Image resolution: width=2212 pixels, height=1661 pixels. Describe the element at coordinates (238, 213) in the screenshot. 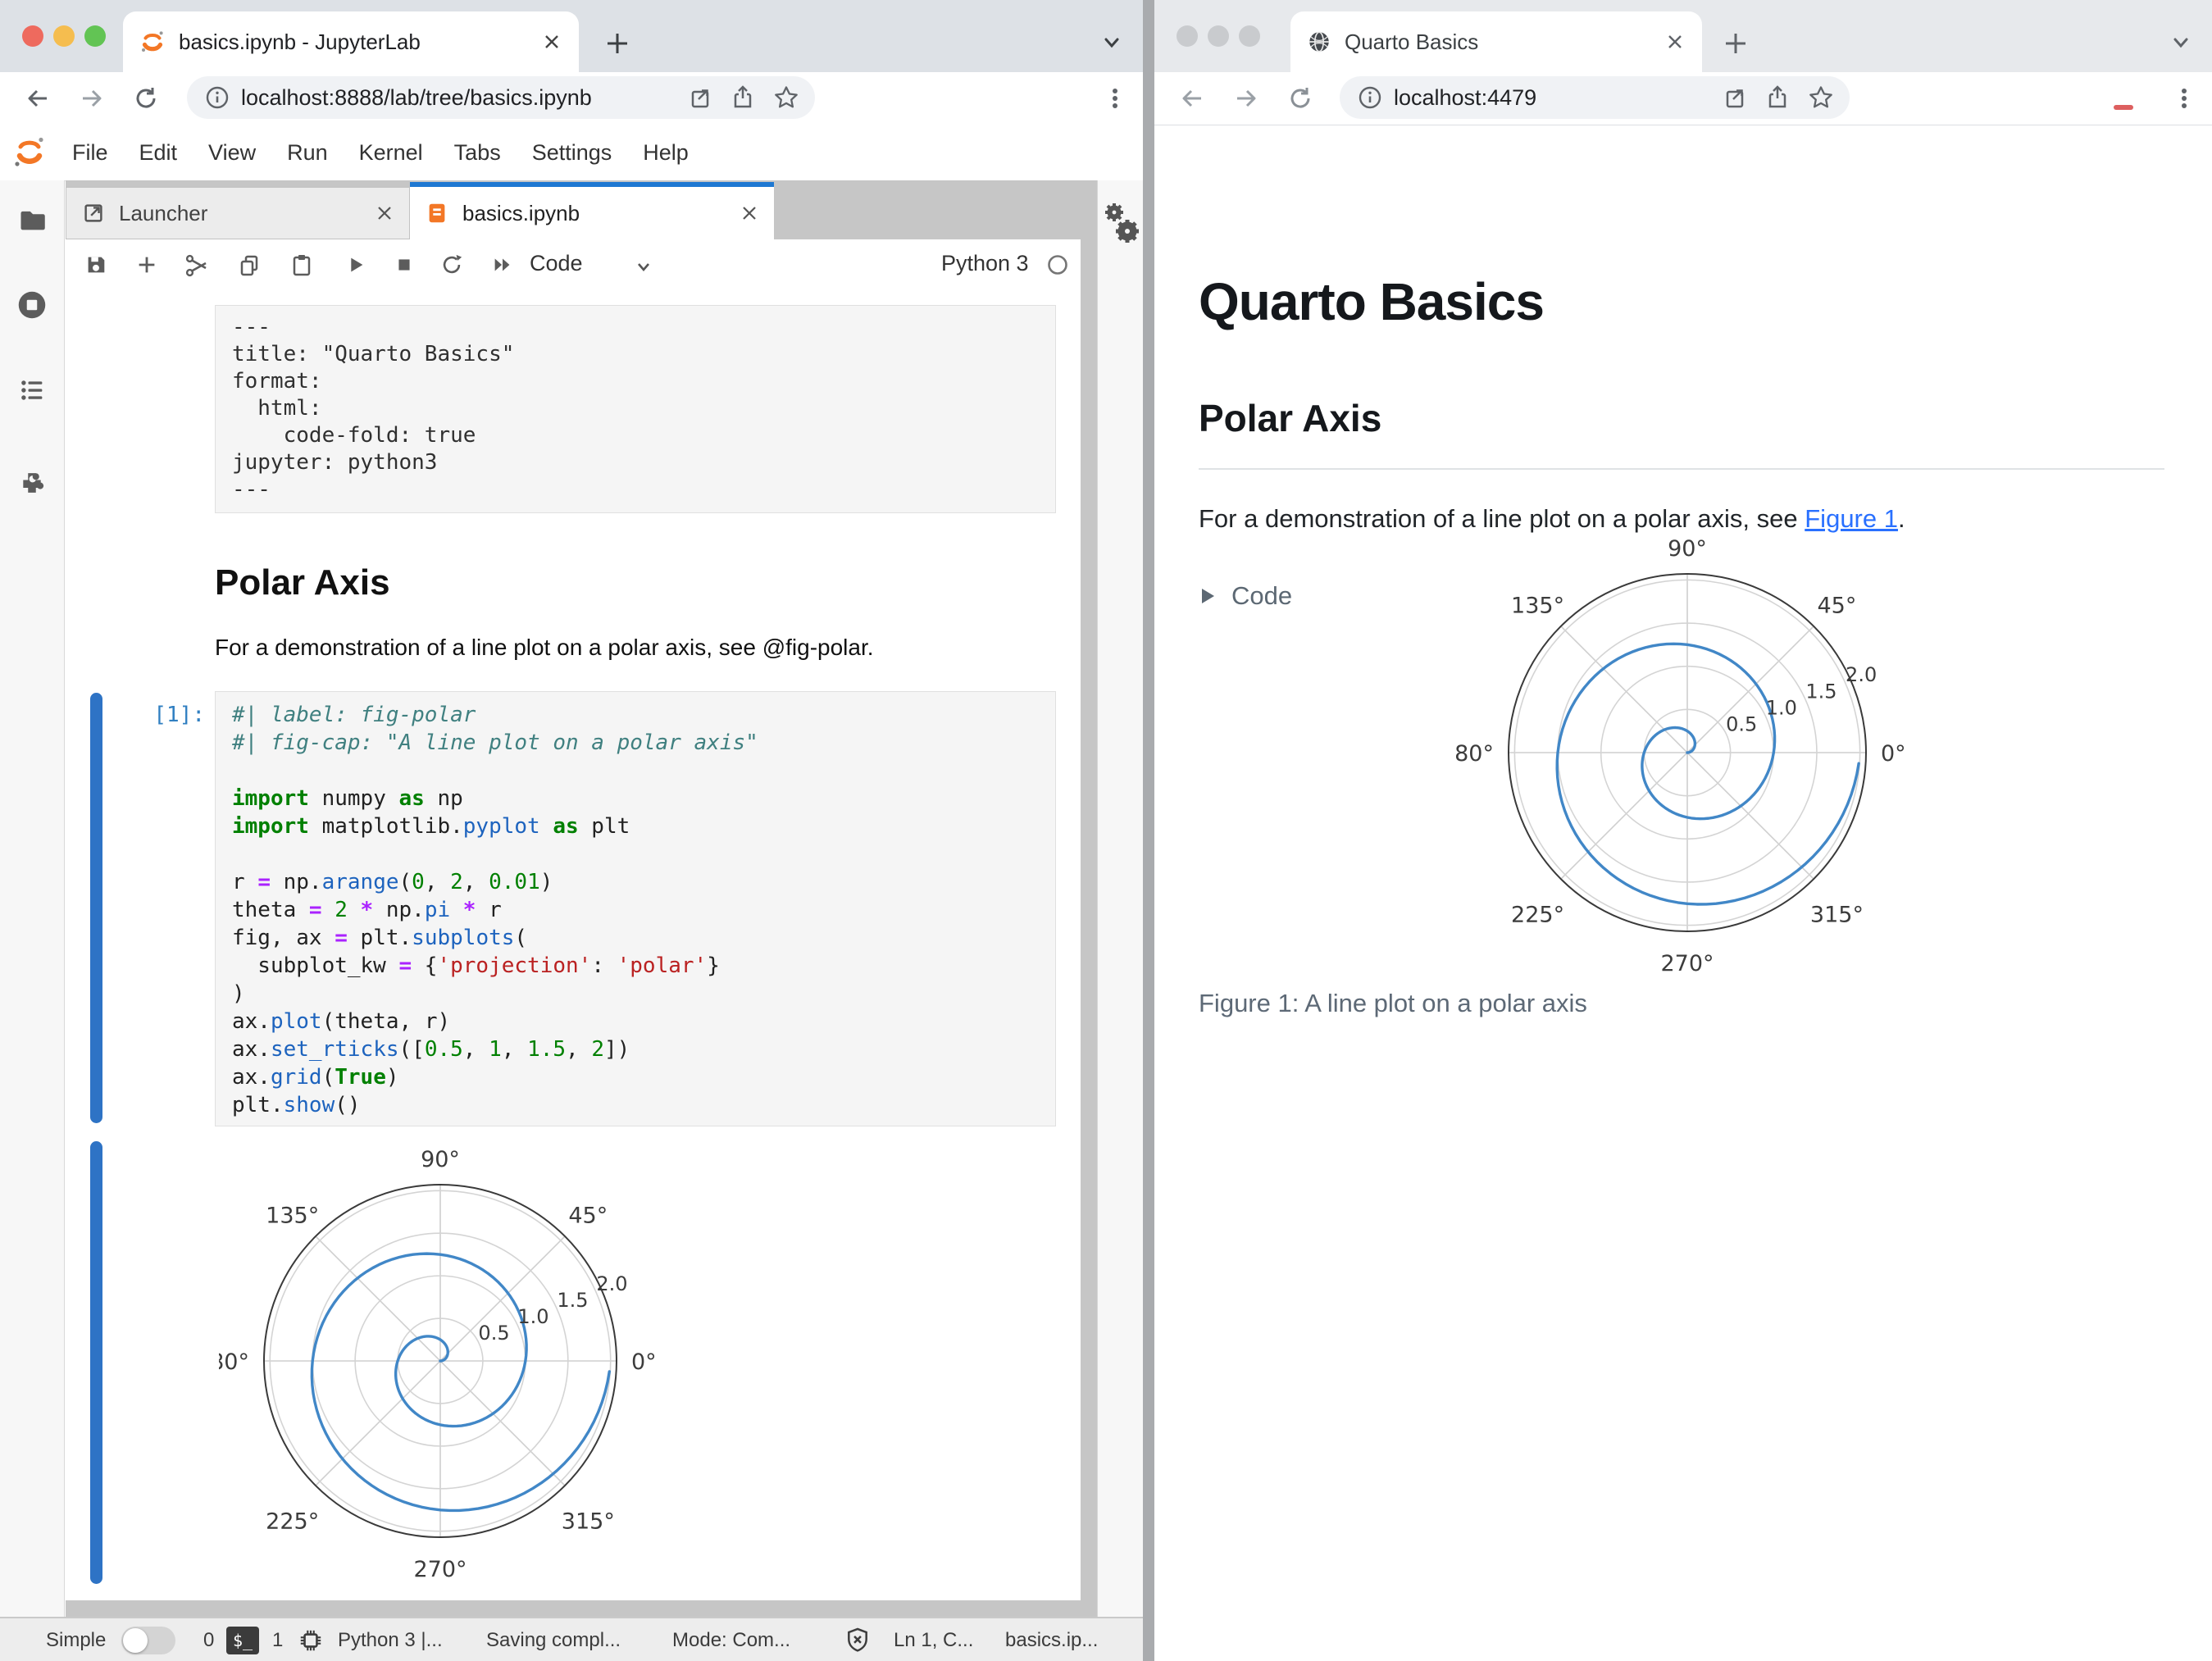

I see `tab-launcher: Launcher` at that location.